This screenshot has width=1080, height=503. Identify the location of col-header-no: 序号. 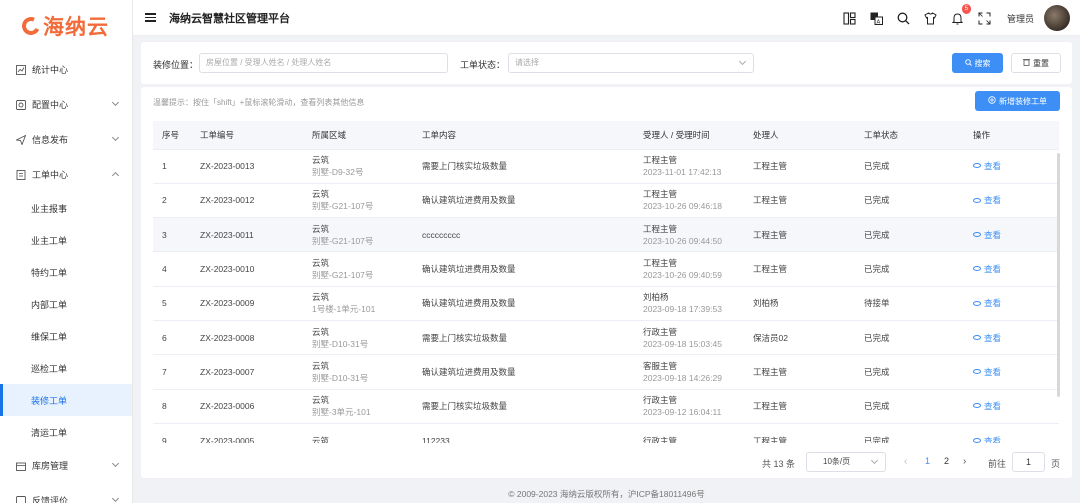
(176, 135).